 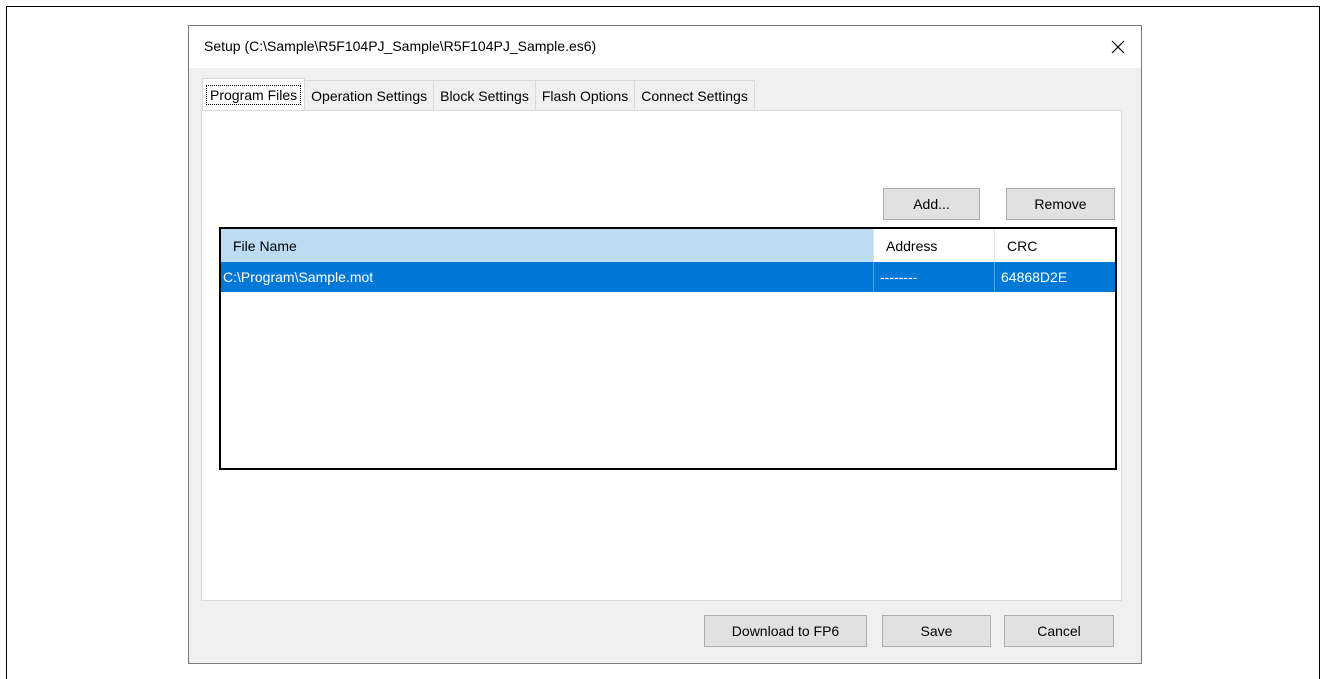 I want to click on tab-flash-options: Flash Options, so click(x=585, y=95).